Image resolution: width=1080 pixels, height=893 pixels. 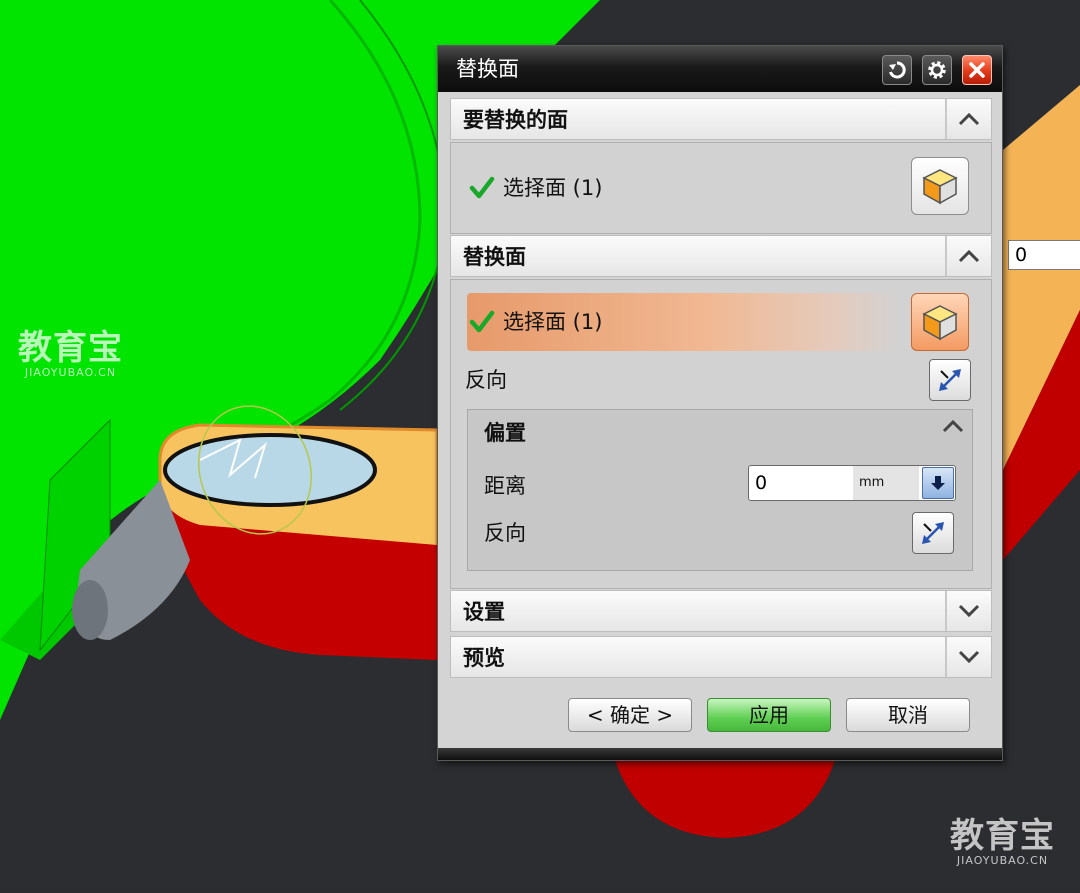 I want to click on distance-unit: mm, so click(x=886, y=483).